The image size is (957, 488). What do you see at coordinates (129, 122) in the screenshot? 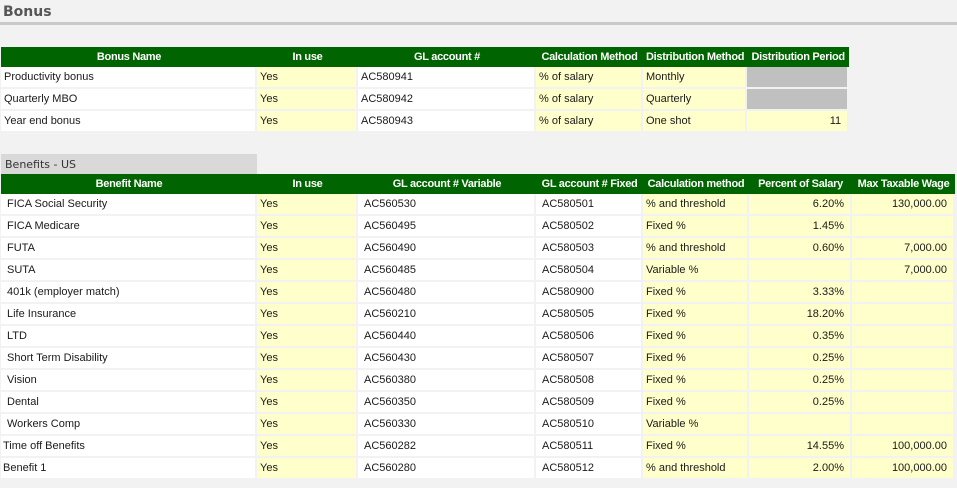
I see `bonus-name-cell: Year end bonus` at bounding box center [129, 122].